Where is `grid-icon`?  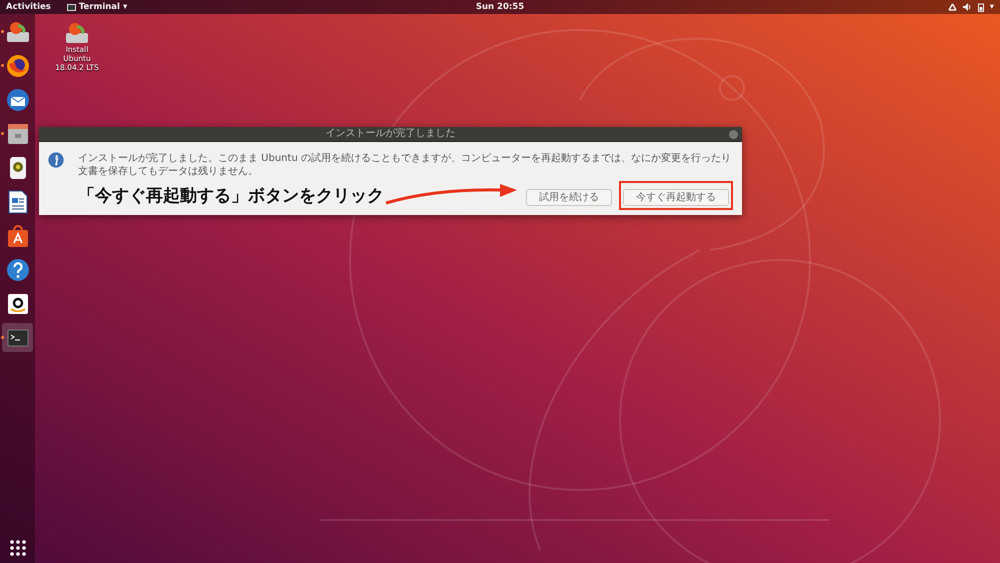 grid-icon is located at coordinates (17, 548).